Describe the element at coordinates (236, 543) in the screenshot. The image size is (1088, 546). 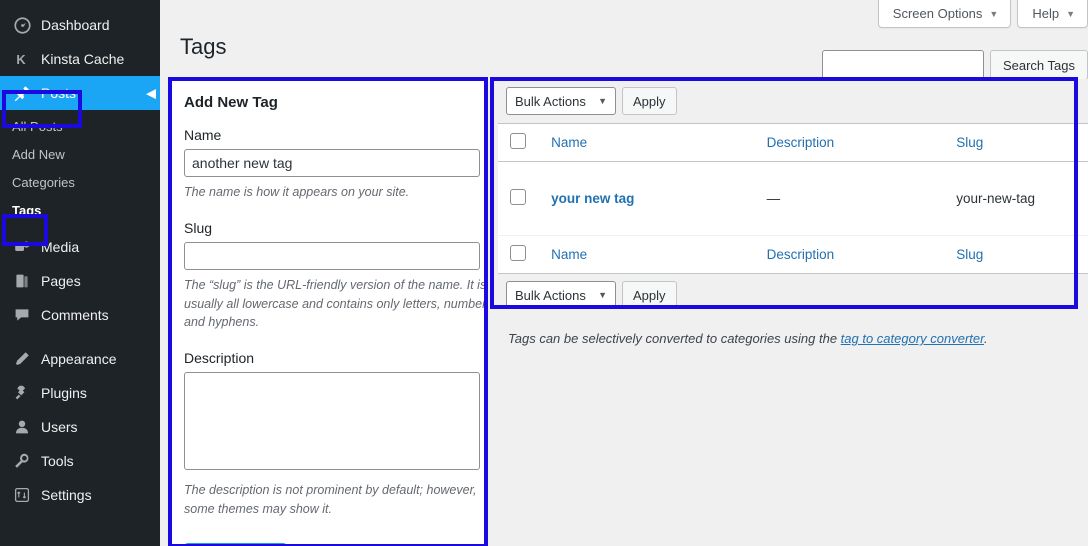
I see `add-new-tag-submit-button: Add New Tag` at that location.